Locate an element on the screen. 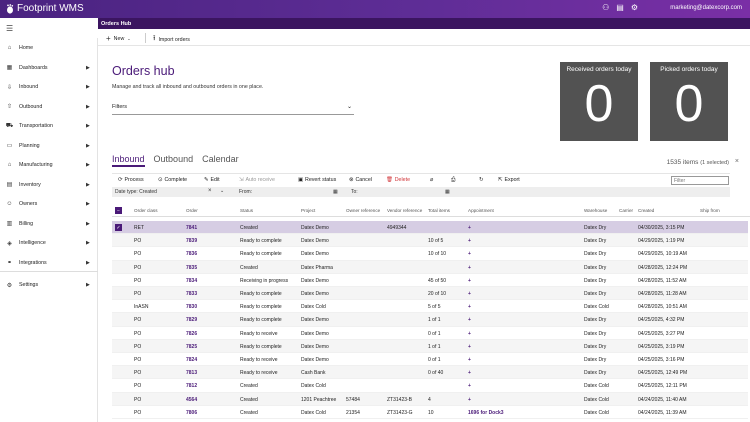 This screenshot has width=750, height=422. cell-order: 7813 is located at coordinates (191, 373).